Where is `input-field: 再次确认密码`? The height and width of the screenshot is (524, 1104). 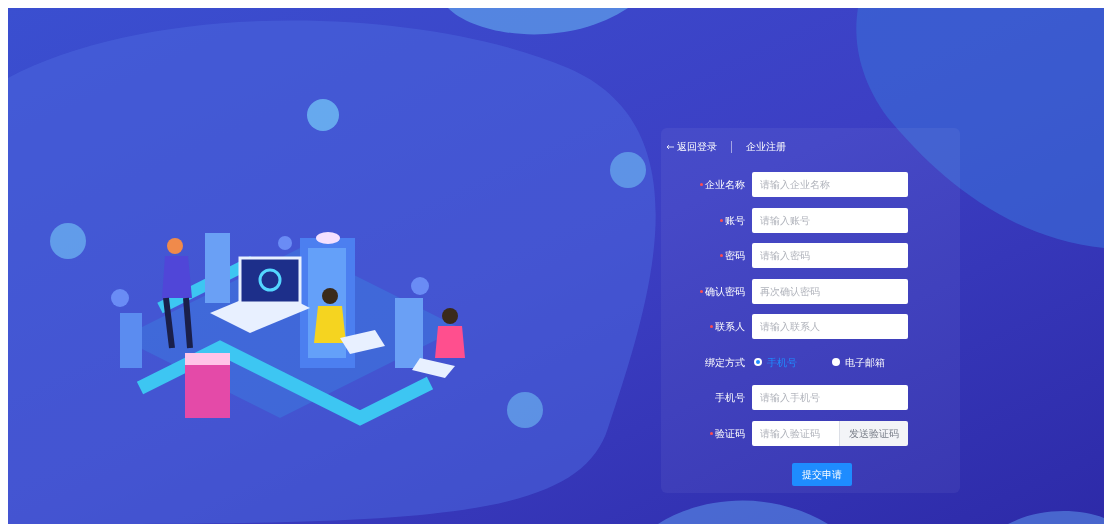 input-field: 再次确认密码 is located at coordinates (830, 291).